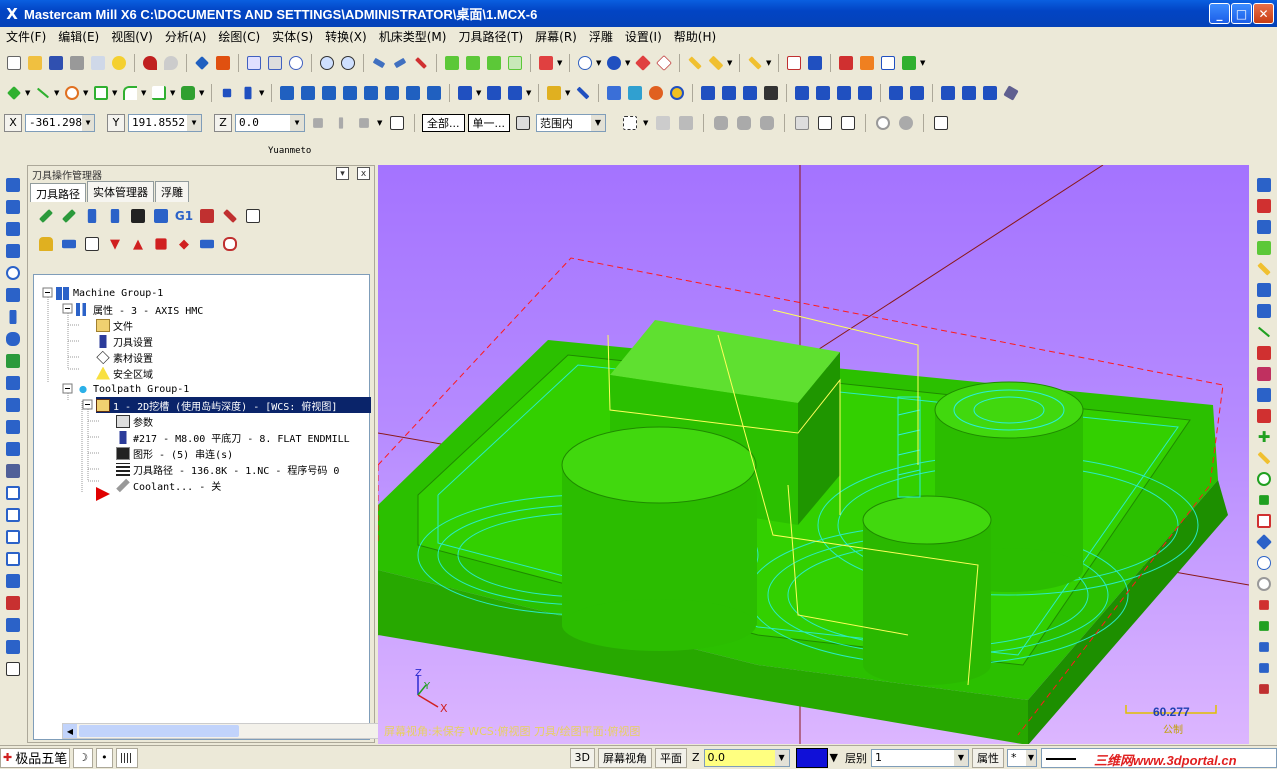 The height and width of the screenshot is (769, 1277). Describe the element at coordinates (56, 63) in the screenshot. I see `save-icon` at that location.